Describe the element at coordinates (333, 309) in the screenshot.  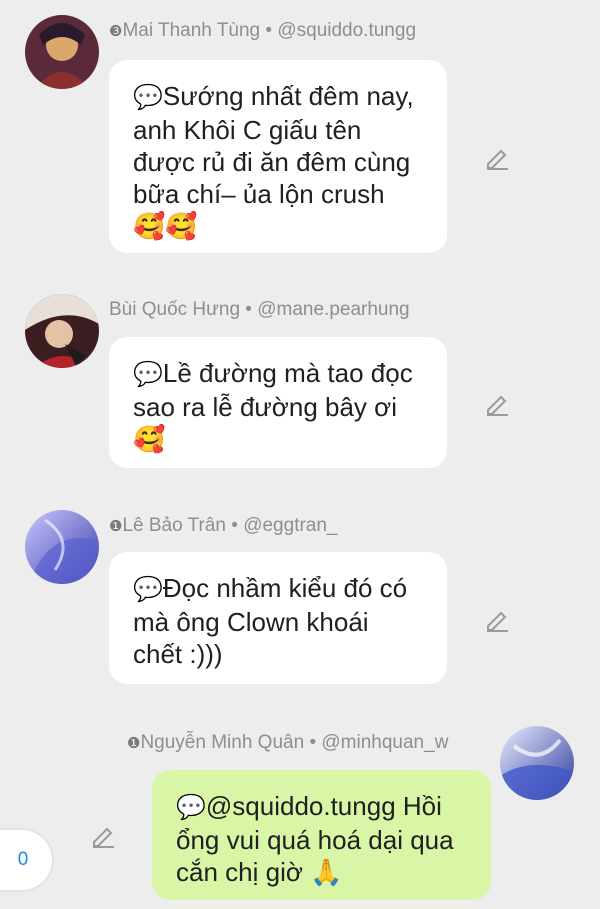
I see `sender-handle: @mane.pearhung` at that location.